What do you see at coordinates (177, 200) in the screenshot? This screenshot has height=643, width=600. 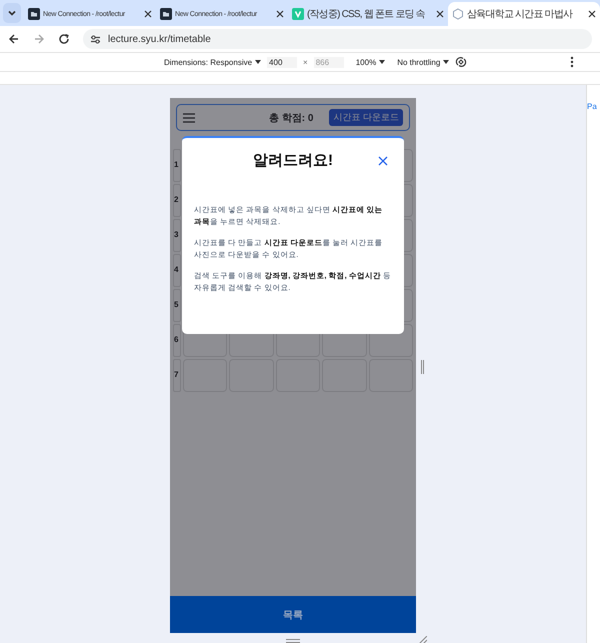 I see `period-number: 2` at bounding box center [177, 200].